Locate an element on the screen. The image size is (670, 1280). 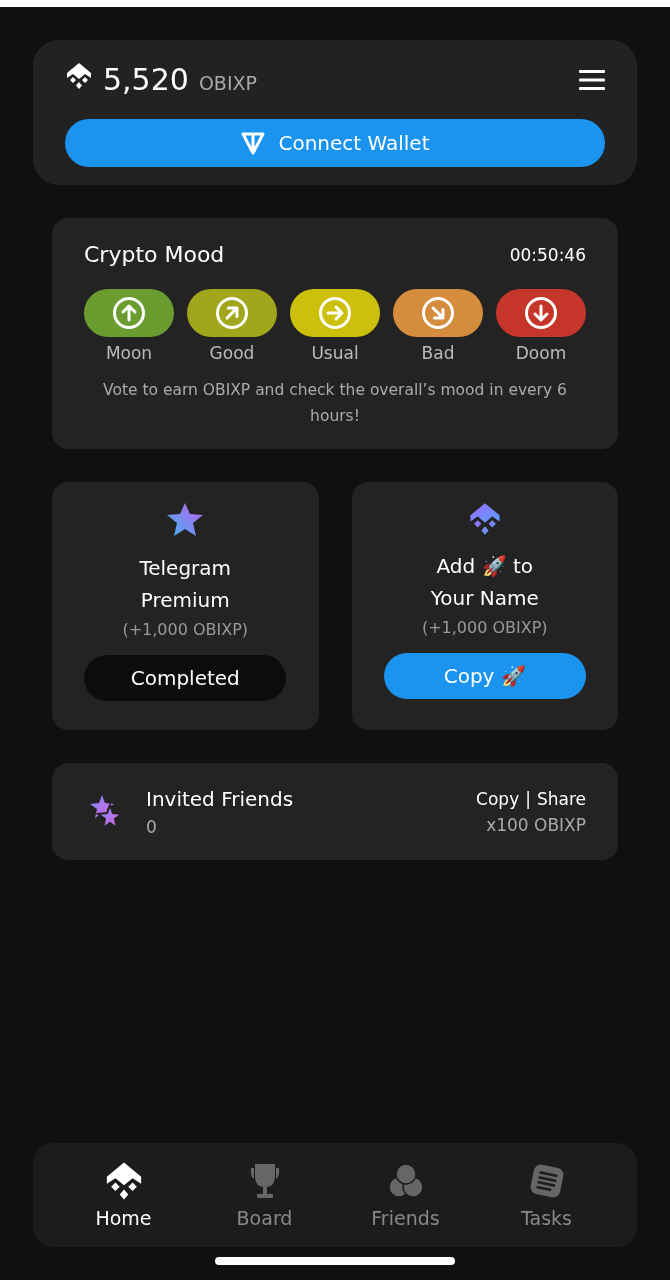
star-icon is located at coordinates (185, 520).